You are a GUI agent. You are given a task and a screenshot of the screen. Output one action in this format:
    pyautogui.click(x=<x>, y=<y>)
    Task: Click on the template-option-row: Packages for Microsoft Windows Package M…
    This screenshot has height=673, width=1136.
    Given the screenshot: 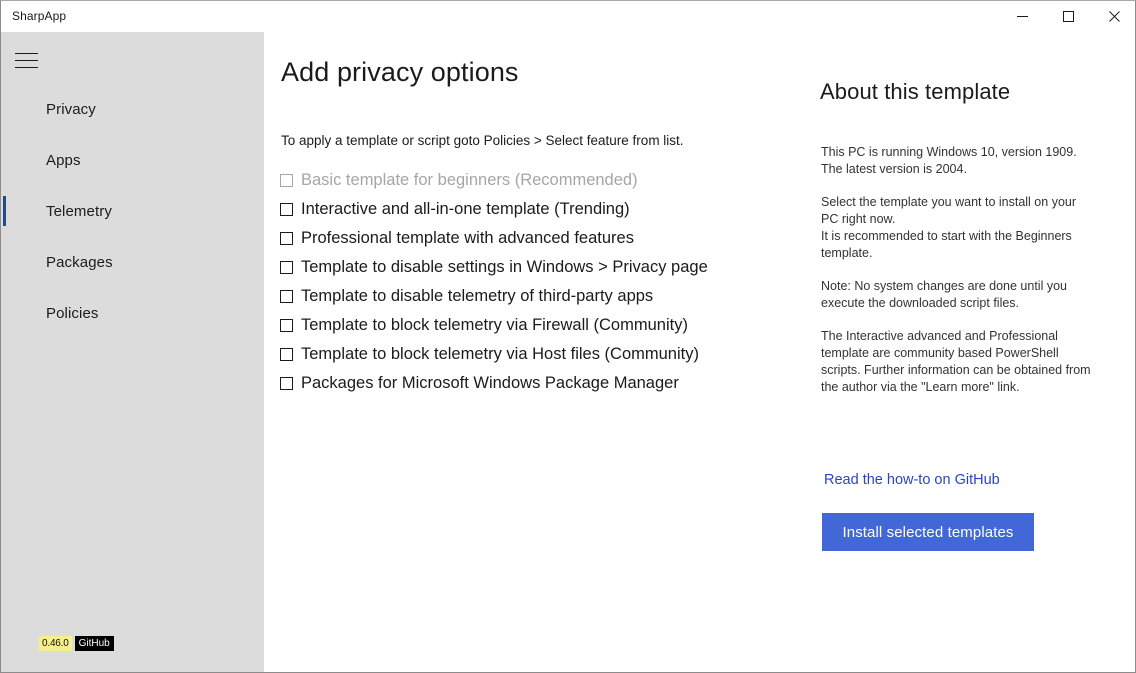 What is the action you would take?
    pyautogui.click(x=540, y=383)
    